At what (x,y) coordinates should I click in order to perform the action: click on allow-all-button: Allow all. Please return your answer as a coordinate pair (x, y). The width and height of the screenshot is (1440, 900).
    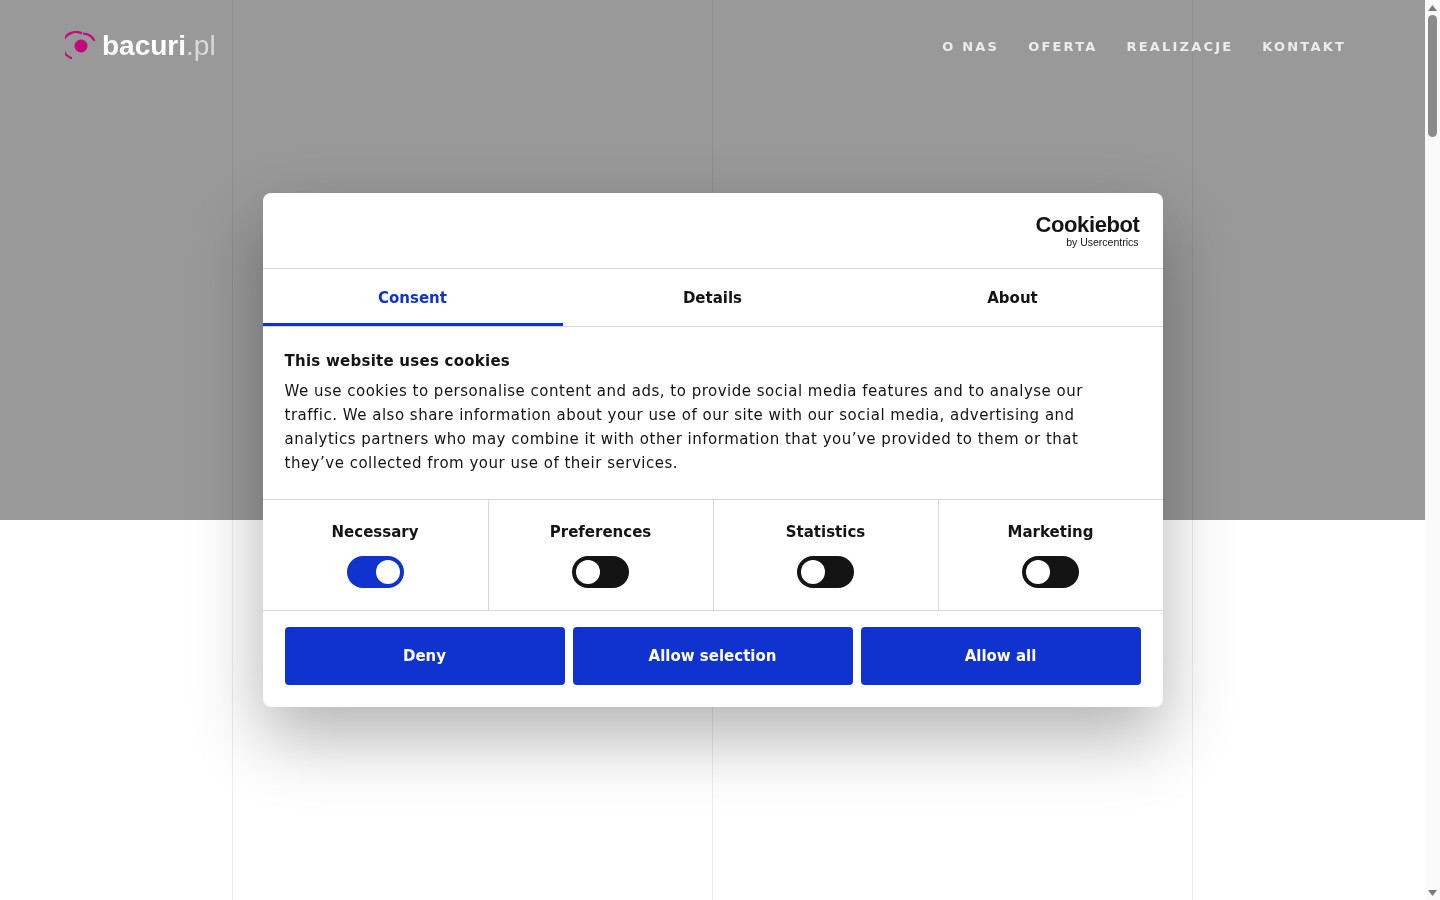
    Looking at the image, I should click on (1000, 656).